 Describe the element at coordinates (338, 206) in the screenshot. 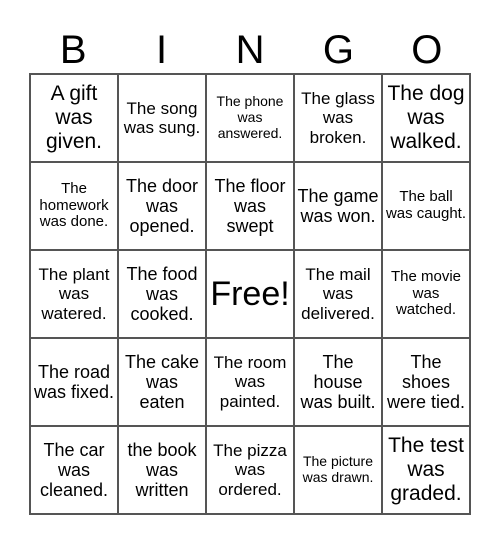

I see `bingo-cell: The game was won.` at that location.